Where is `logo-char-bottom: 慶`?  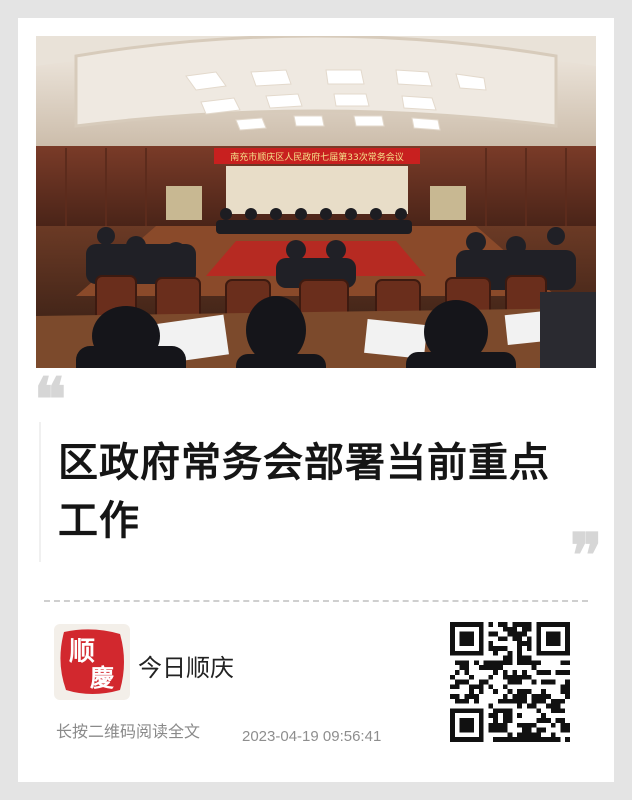
logo-char-bottom: 慶 is located at coordinates (102, 677).